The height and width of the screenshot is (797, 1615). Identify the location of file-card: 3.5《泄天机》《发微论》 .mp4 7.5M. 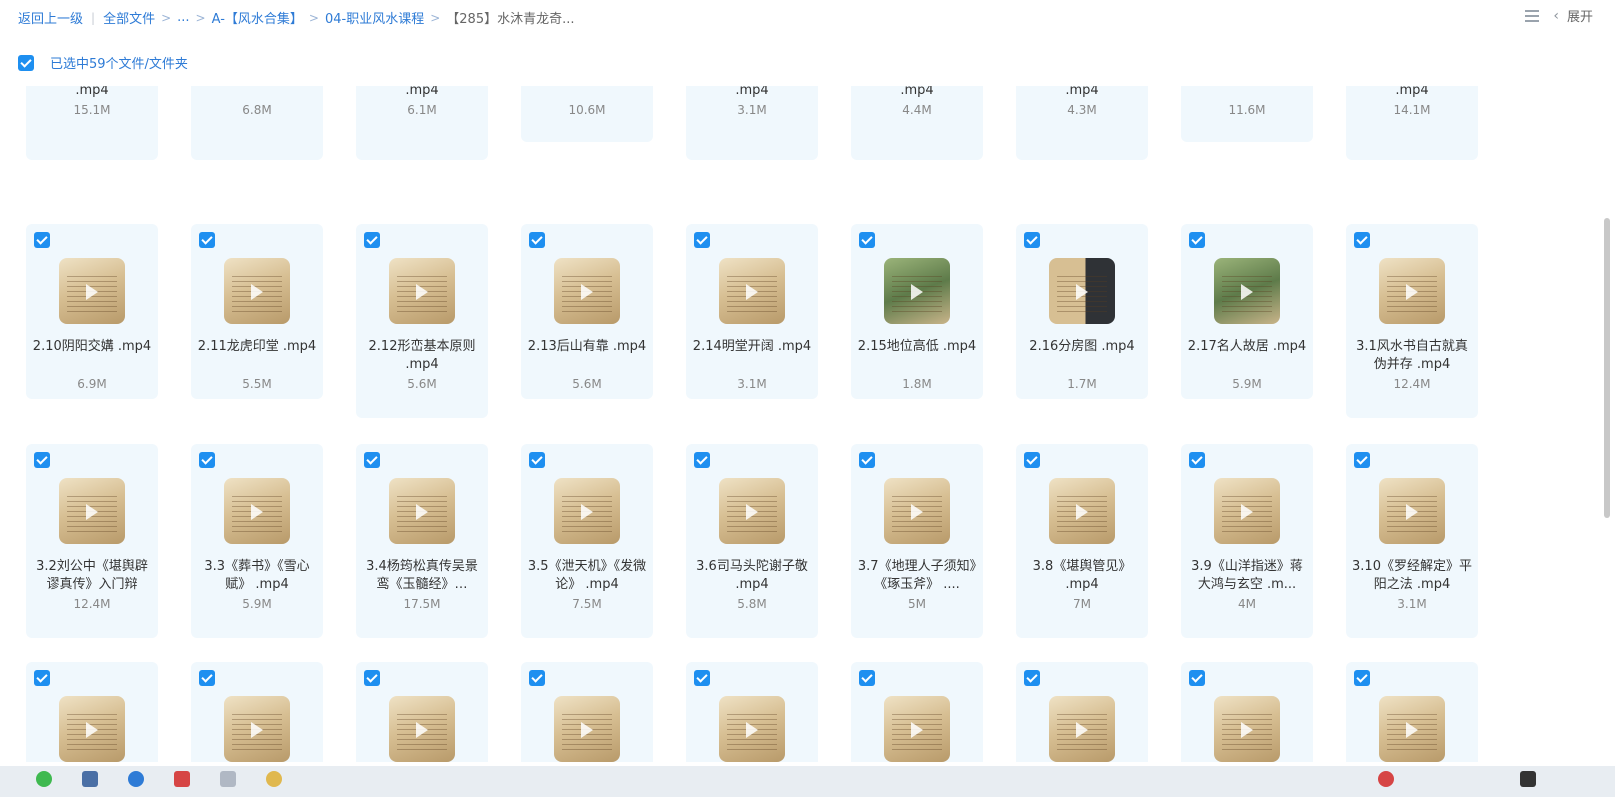
(587, 541).